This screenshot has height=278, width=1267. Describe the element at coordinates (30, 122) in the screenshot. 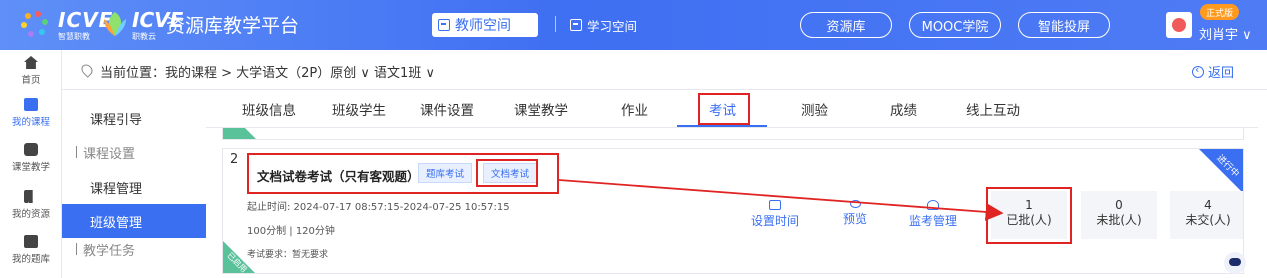

I see `sidebar-item-label: 我的课程` at that location.